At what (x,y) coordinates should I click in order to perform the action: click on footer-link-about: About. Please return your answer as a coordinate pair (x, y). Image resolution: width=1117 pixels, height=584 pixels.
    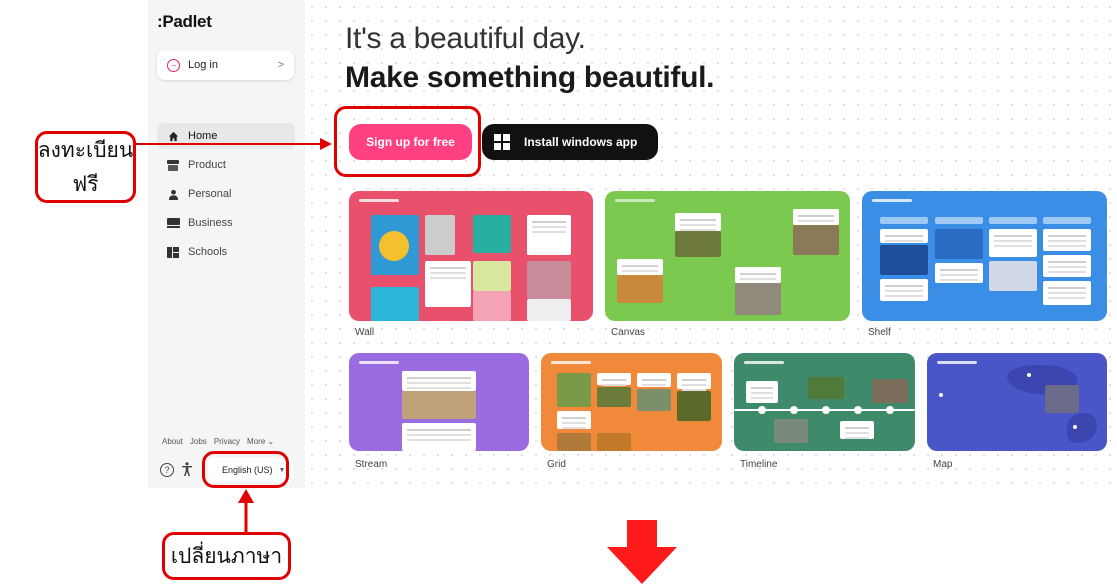
    Looking at the image, I should click on (172, 441).